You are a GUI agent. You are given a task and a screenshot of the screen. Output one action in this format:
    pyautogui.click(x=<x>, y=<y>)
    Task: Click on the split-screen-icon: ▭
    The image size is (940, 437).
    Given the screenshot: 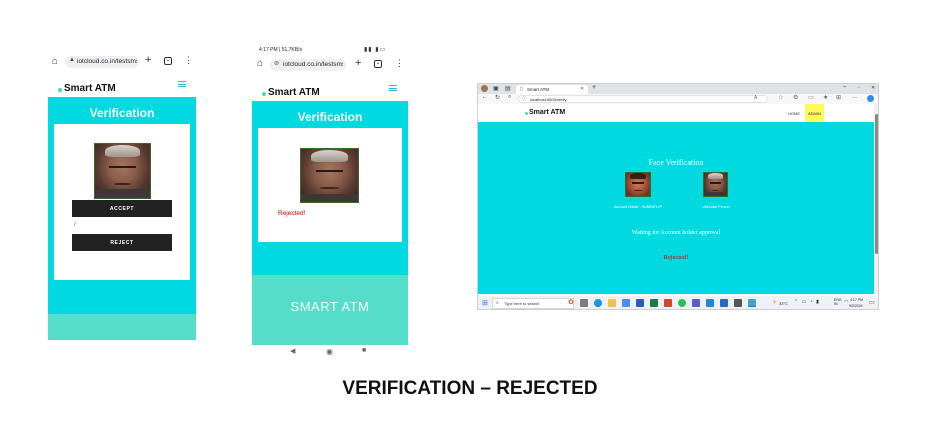 What is the action you would take?
    pyautogui.click(x=811, y=97)
    